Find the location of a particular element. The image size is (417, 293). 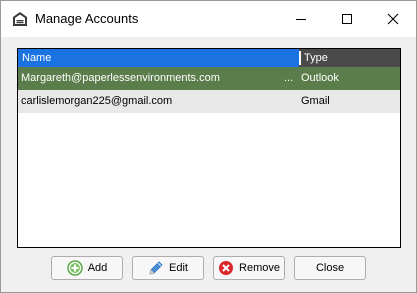

add-circle-icon is located at coordinates (74, 268).